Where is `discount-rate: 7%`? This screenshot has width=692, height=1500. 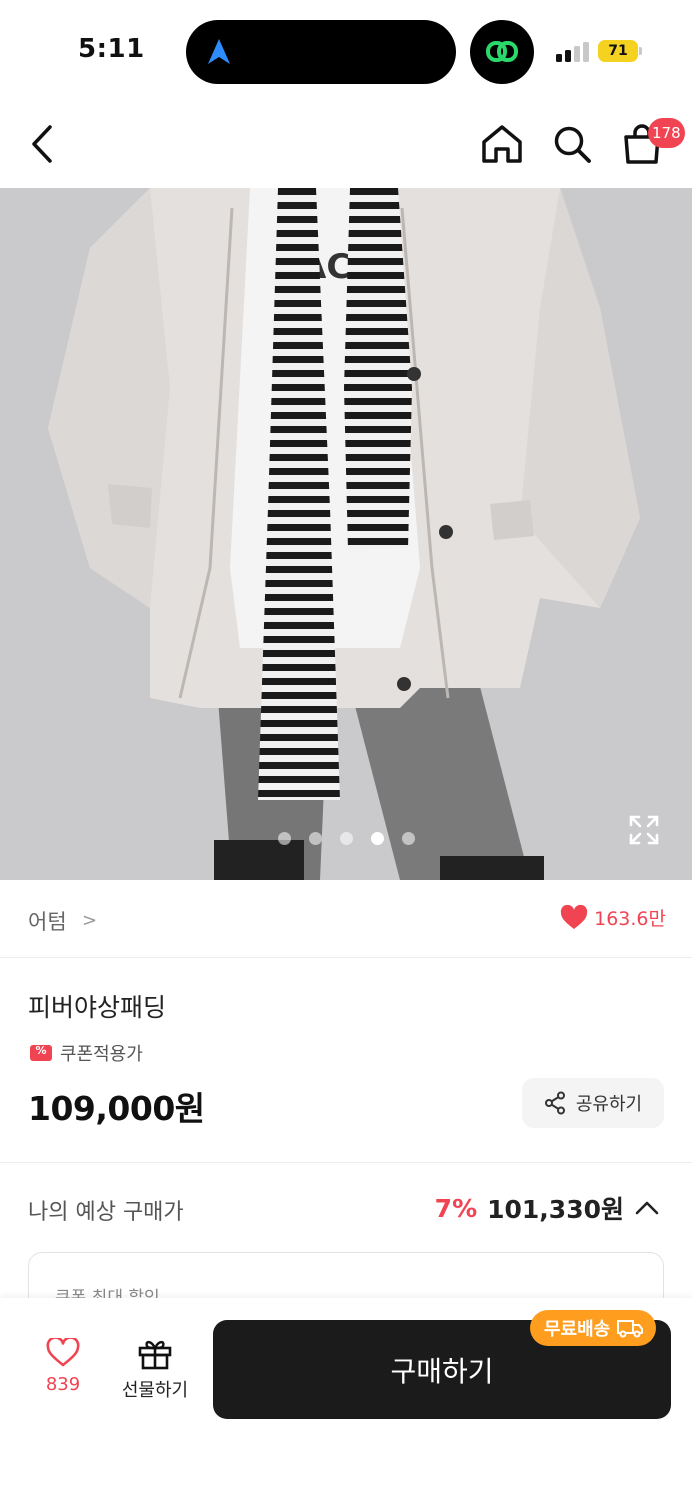
discount-rate: 7% is located at coordinates (456, 1208).